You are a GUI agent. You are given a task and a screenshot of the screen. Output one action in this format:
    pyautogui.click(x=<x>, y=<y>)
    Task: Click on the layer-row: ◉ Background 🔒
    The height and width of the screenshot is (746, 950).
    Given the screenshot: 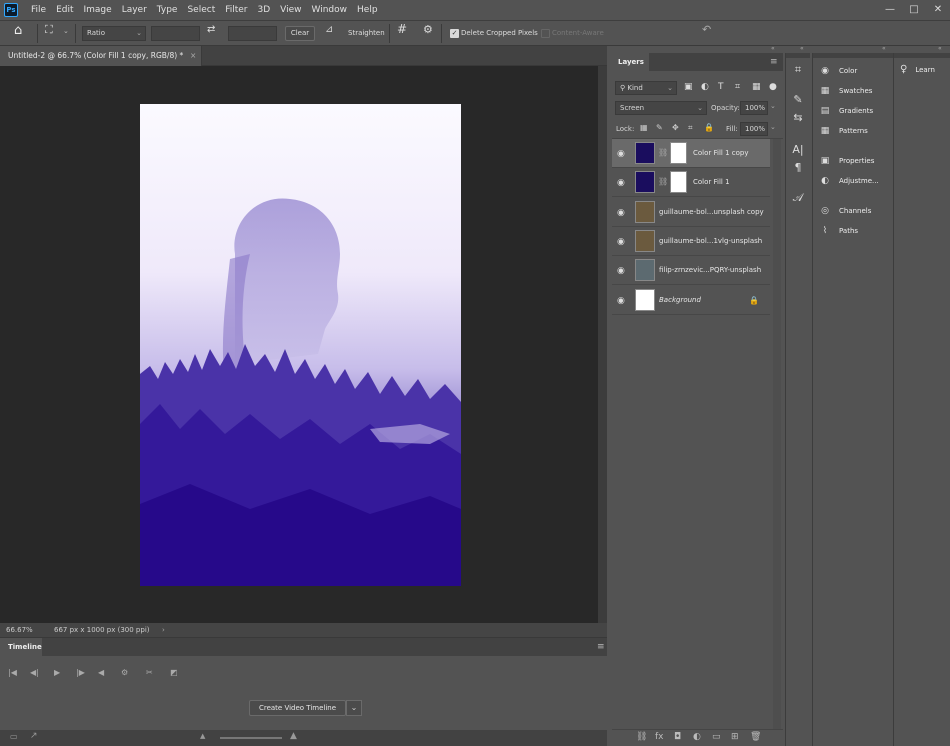 What is the action you would take?
    pyautogui.click(x=691, y=300)
    